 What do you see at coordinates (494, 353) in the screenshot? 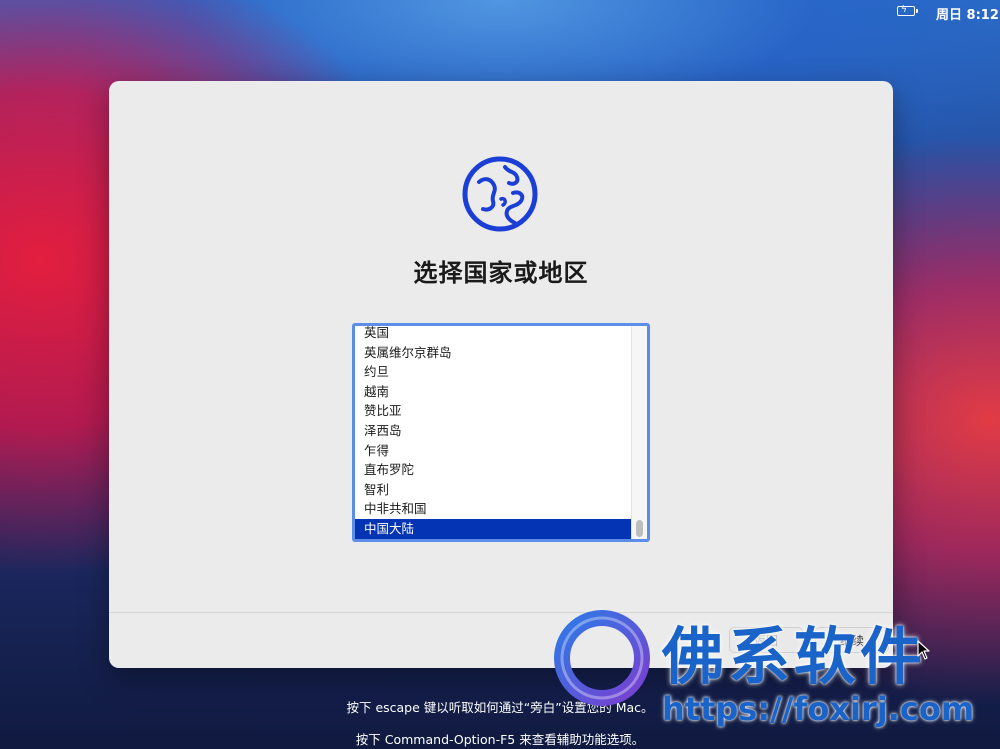
I see `country-list-item: 英属维尔京群岛` at bounding box center [494, 353].